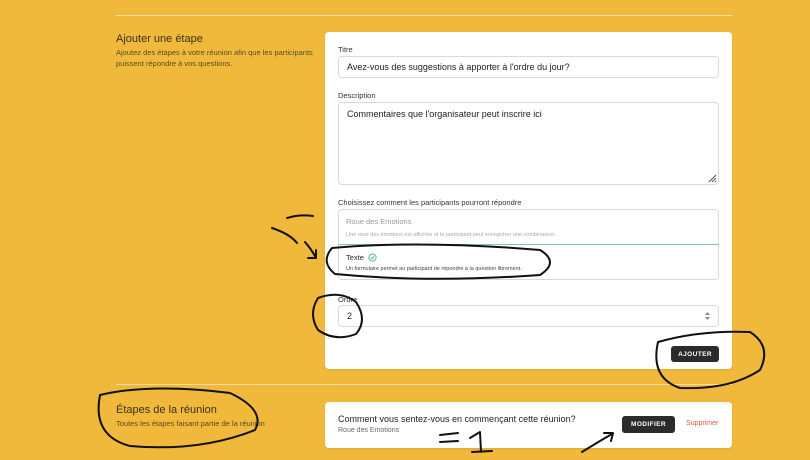 This screenshot has width=810, height=460. What do you see at coordinates (355, 257) in the screenshot?
I see `option-title: Texte` at bounding box center [355, 257].